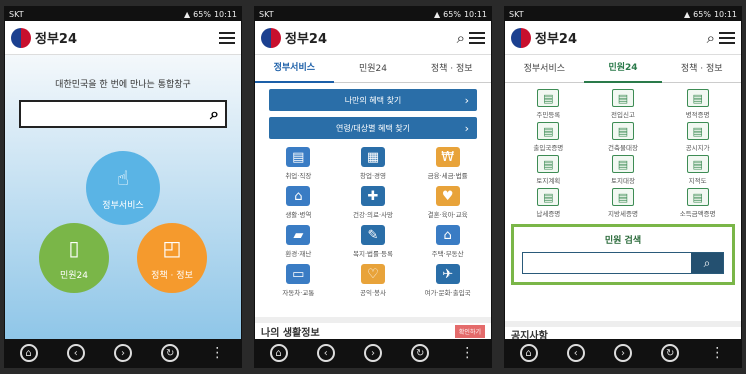 Image resolution: width=746 pixels, height=374 pixels. I want to click on time-label: 10:11, so click(475, 14).